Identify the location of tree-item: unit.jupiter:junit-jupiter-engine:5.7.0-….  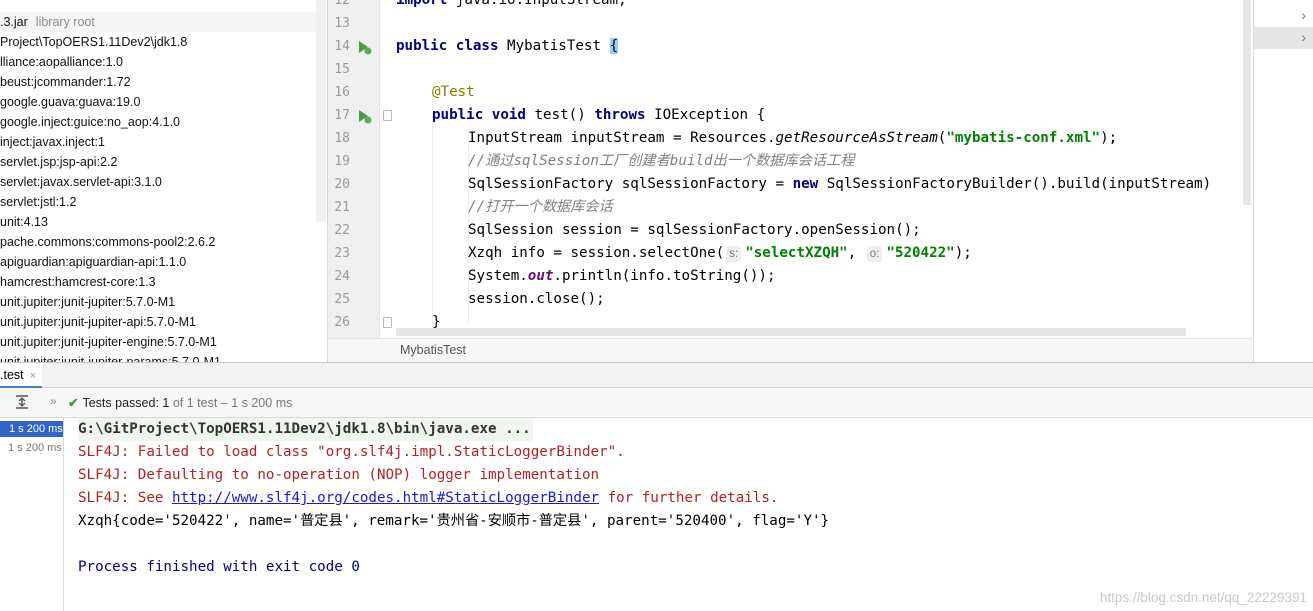
(158, 342).